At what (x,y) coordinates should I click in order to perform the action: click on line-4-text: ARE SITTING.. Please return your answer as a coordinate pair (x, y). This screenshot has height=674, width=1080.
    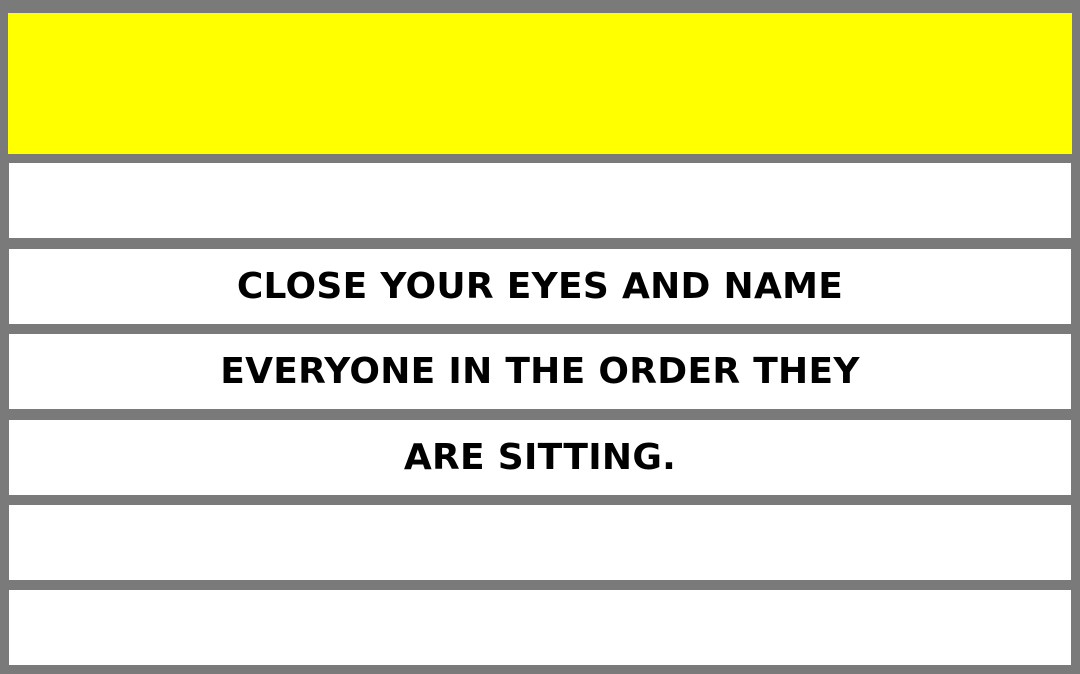
    Looking at the image, I should click on (540, 457).